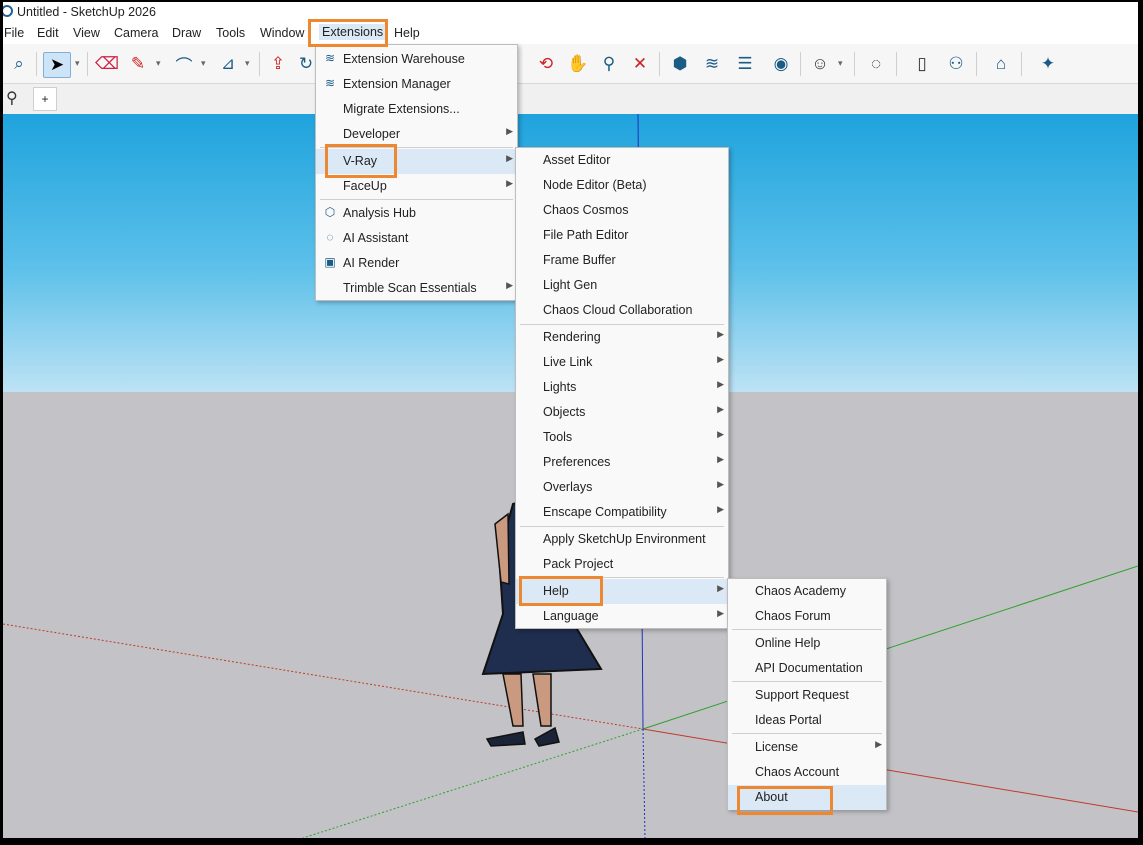 The image size is (1143, 845). What do you see at coordinates (107, 64) in the screenshot?
I see `eraser-tool-icon: ⌫` at bounding box center [107, 64].